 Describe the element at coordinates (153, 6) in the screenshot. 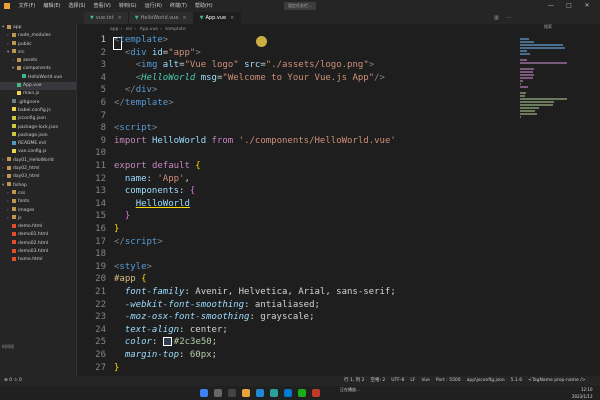

I see `menu-item: 运行(R)` at that location.